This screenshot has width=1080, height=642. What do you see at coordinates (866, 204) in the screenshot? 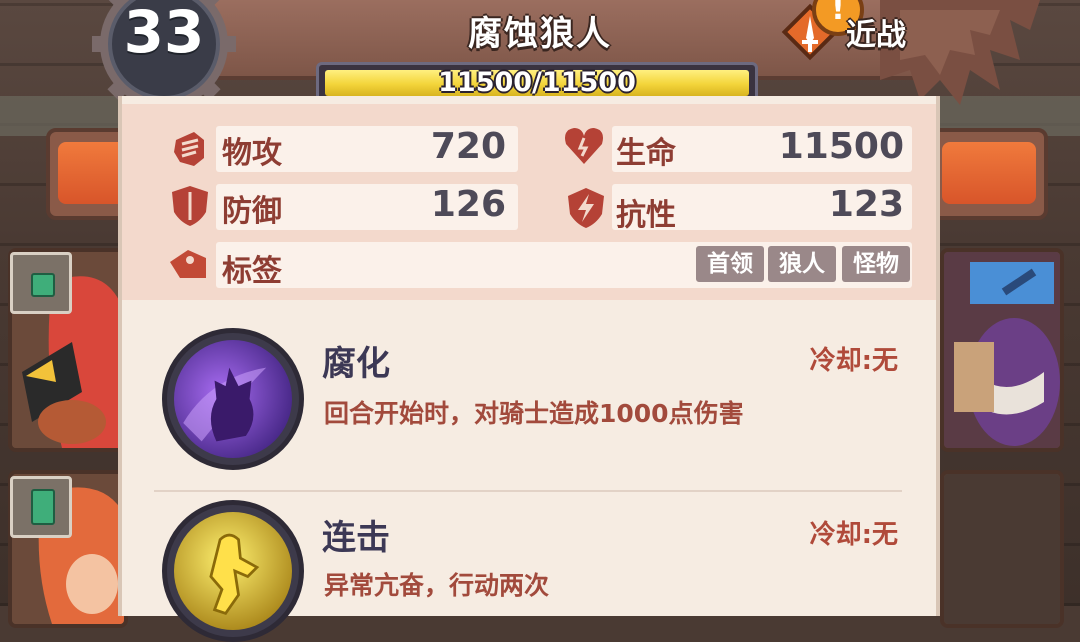
I see `stat-value-res: 123` at bounding box center [866, 204].